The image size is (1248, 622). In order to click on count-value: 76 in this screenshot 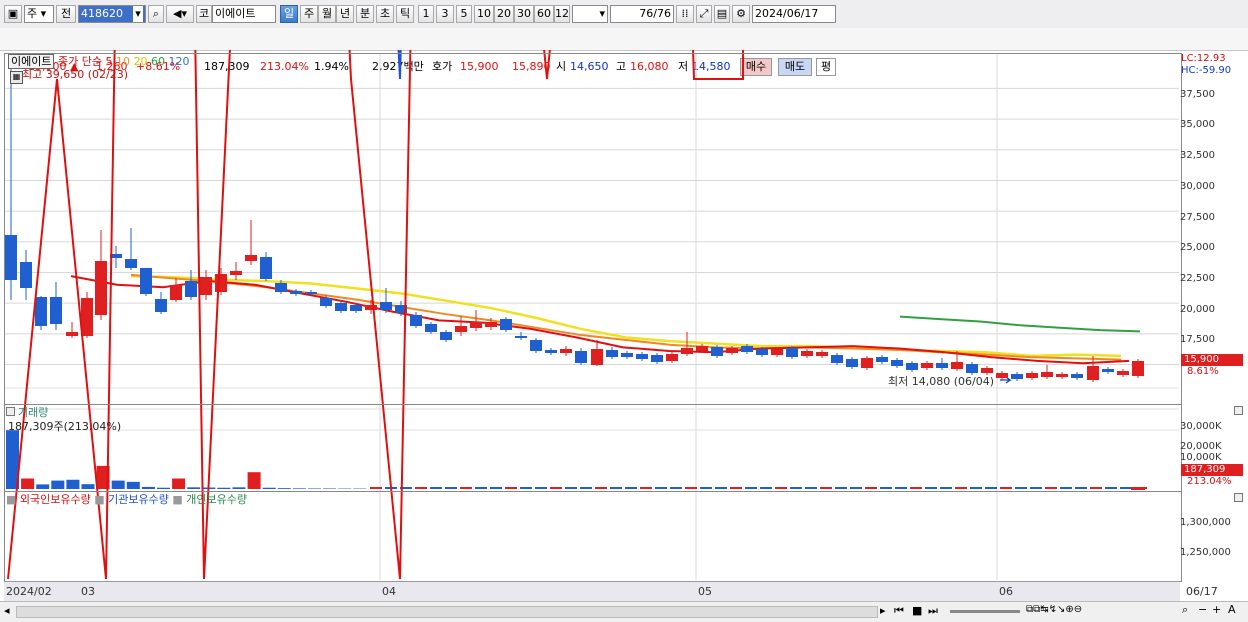, I will do `click(646, 13)`.